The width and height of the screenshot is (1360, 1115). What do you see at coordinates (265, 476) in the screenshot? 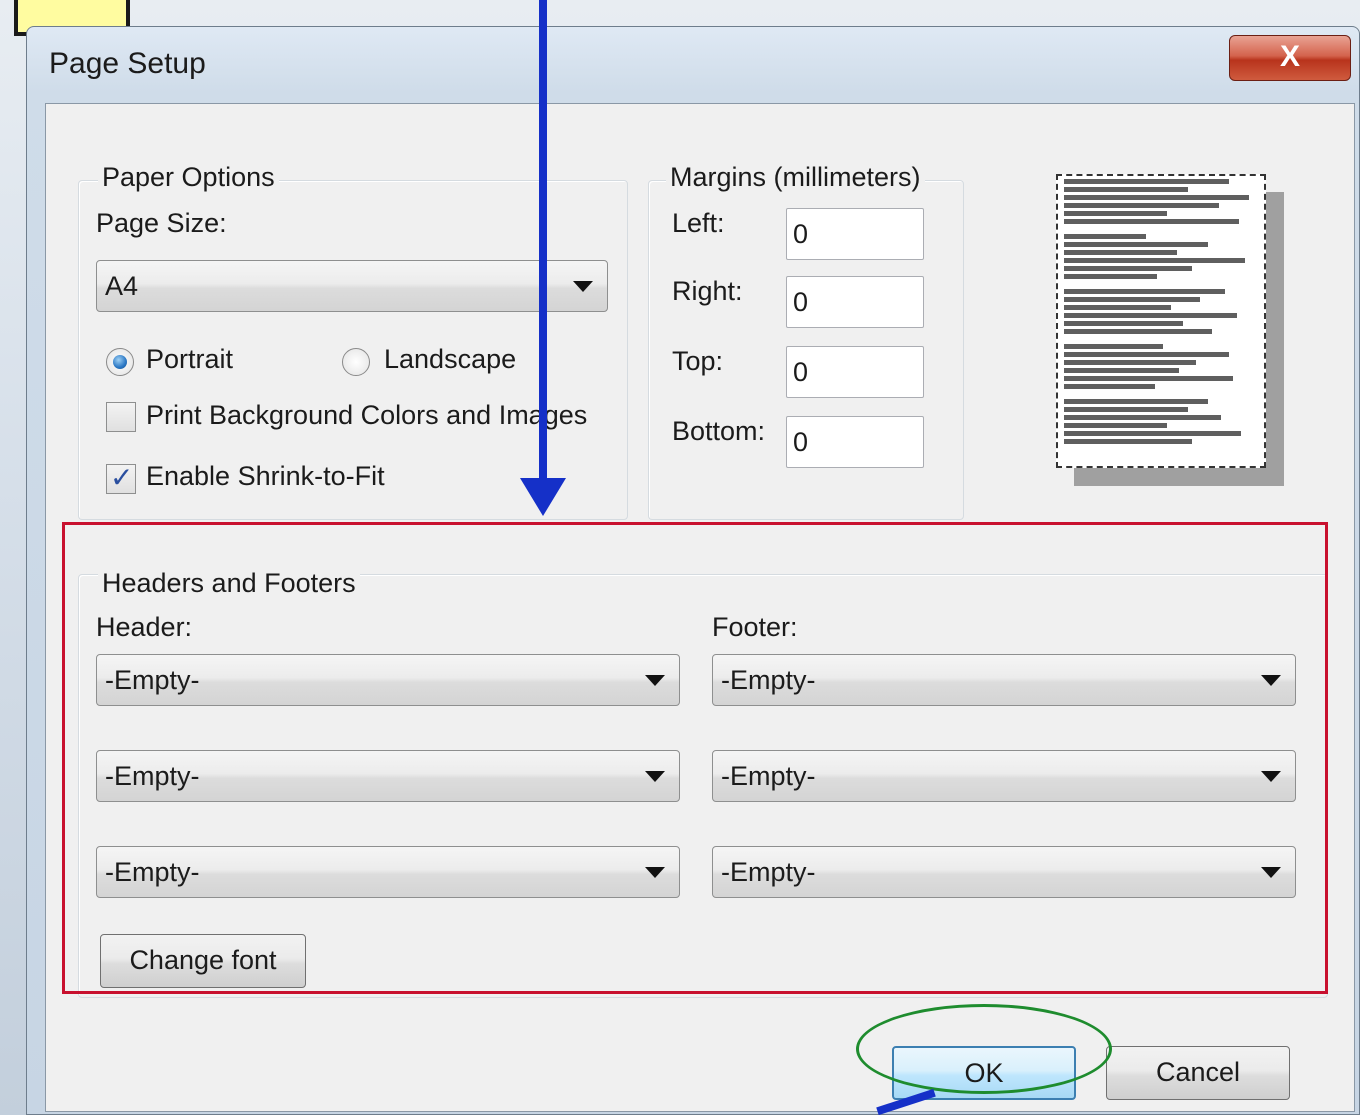
I see `shrink-to-fit-label: Enable Shrink-to-Fit` at bounding box center [265, 476].